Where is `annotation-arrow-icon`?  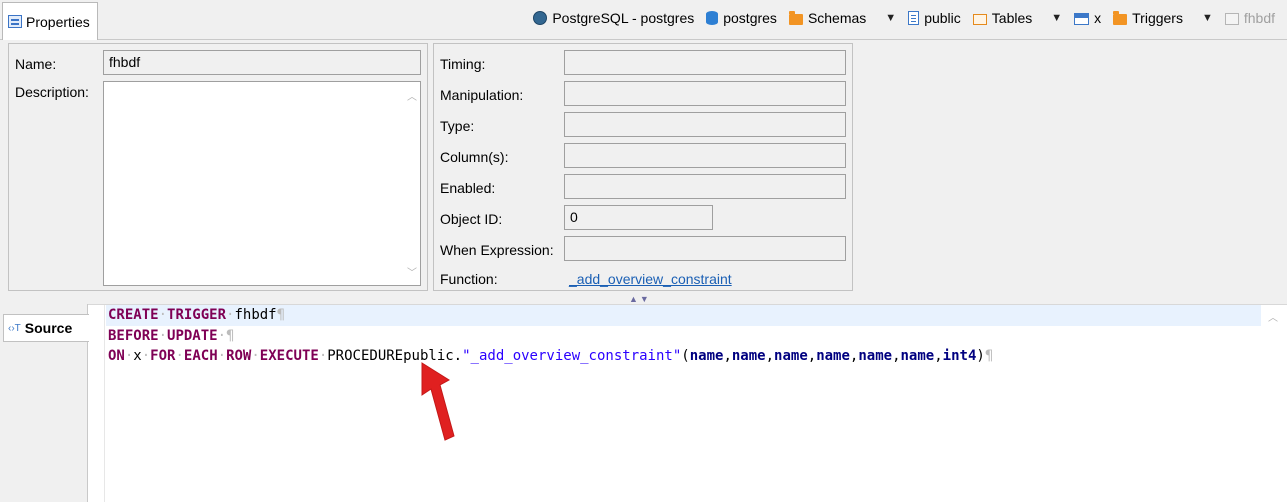
annotation-arrow-icon is located at coordinates (438, 401).